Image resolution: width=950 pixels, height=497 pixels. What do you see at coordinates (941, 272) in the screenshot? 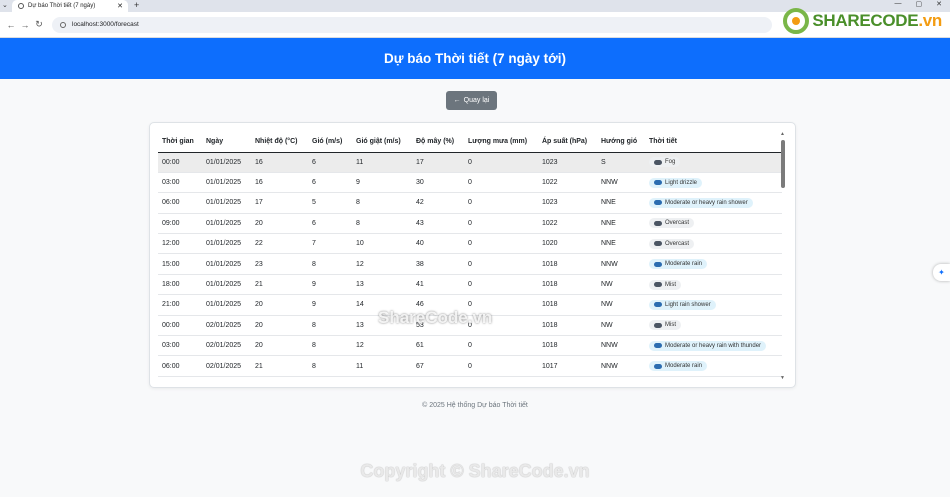
I see `floating-helper-icon: ✦` at bounding box center [941, 272].